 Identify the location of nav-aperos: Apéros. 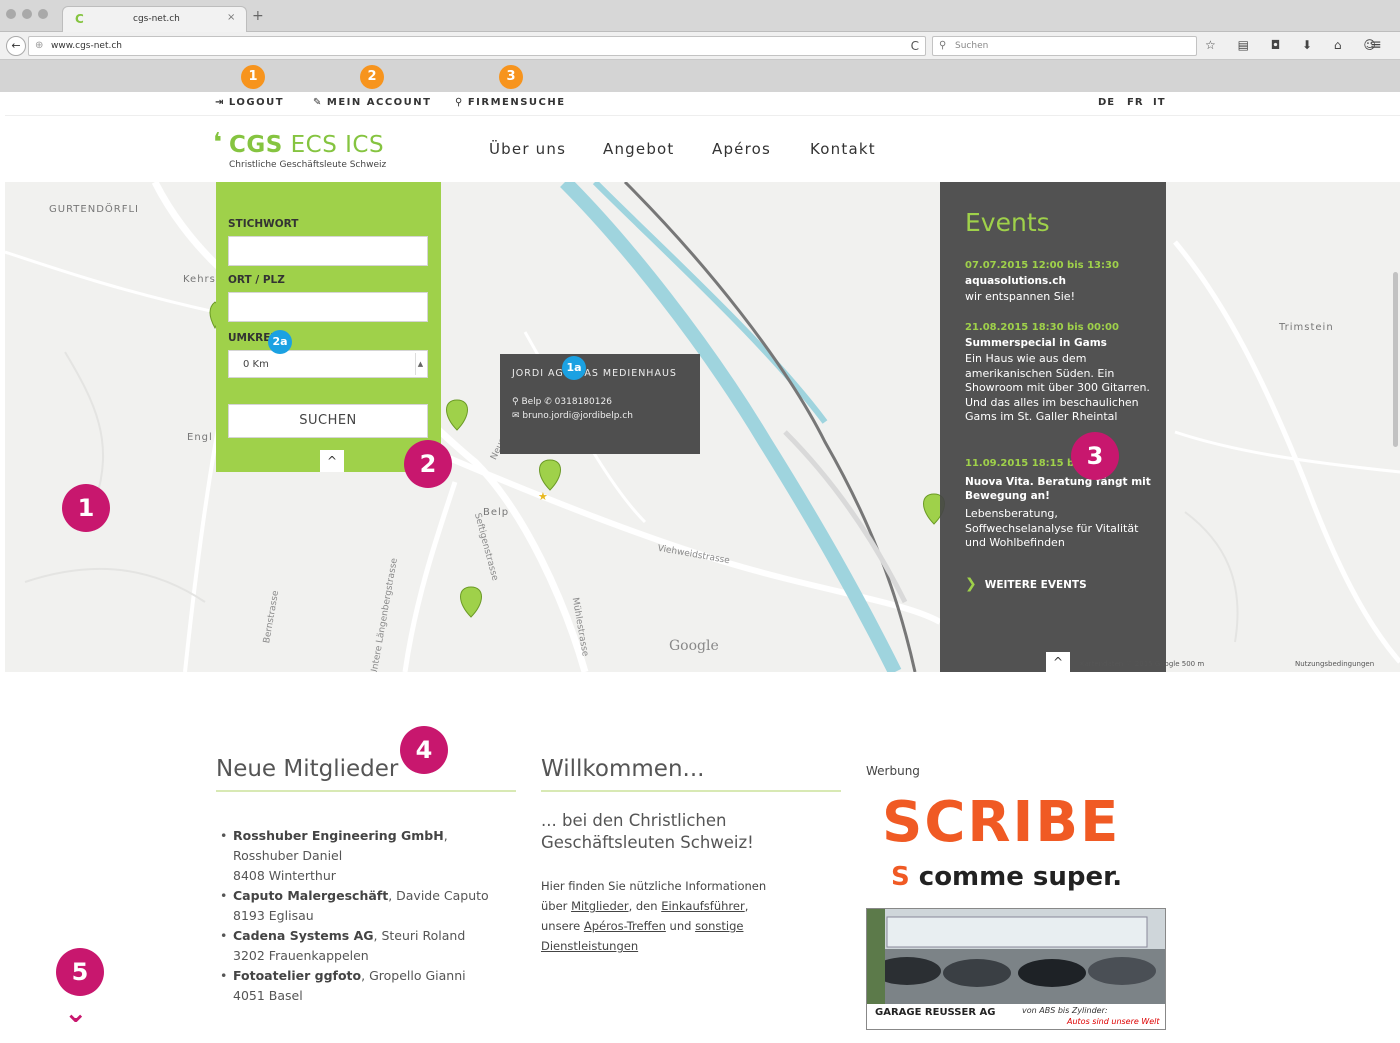
(741, 149).